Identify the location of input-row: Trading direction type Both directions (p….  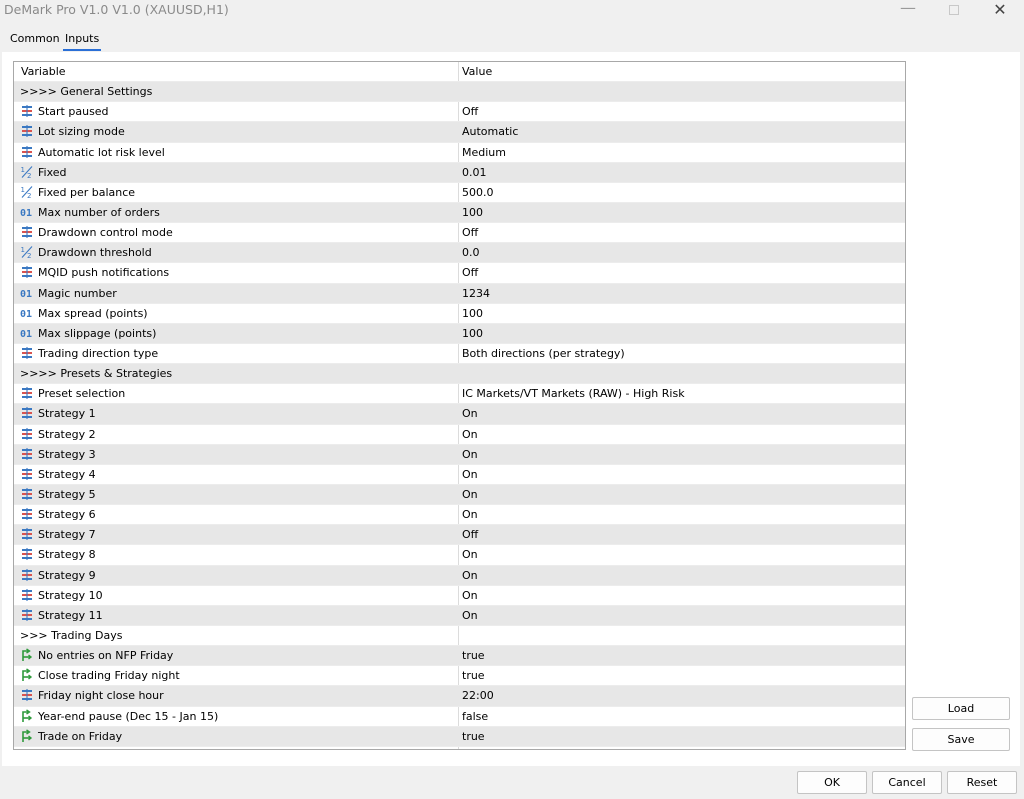
(459, 354).